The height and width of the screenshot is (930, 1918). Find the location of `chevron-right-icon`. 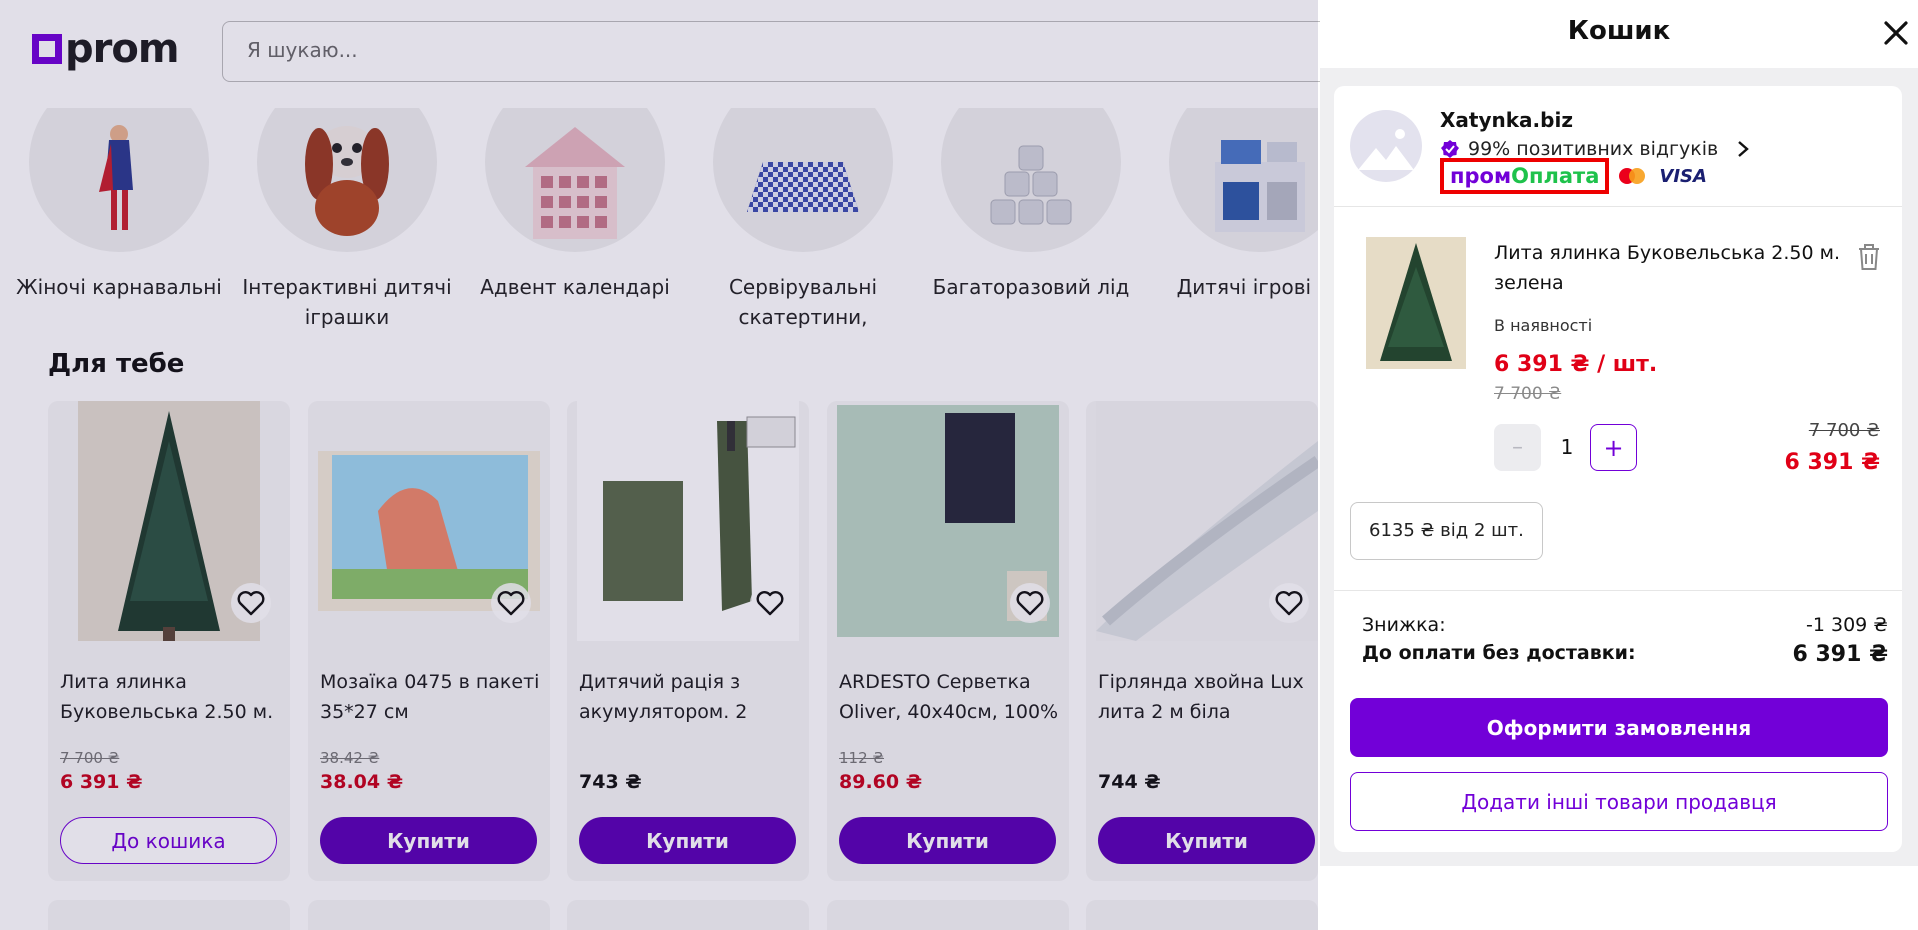

chevron-right-icon is located at coordinates (1743, 149).